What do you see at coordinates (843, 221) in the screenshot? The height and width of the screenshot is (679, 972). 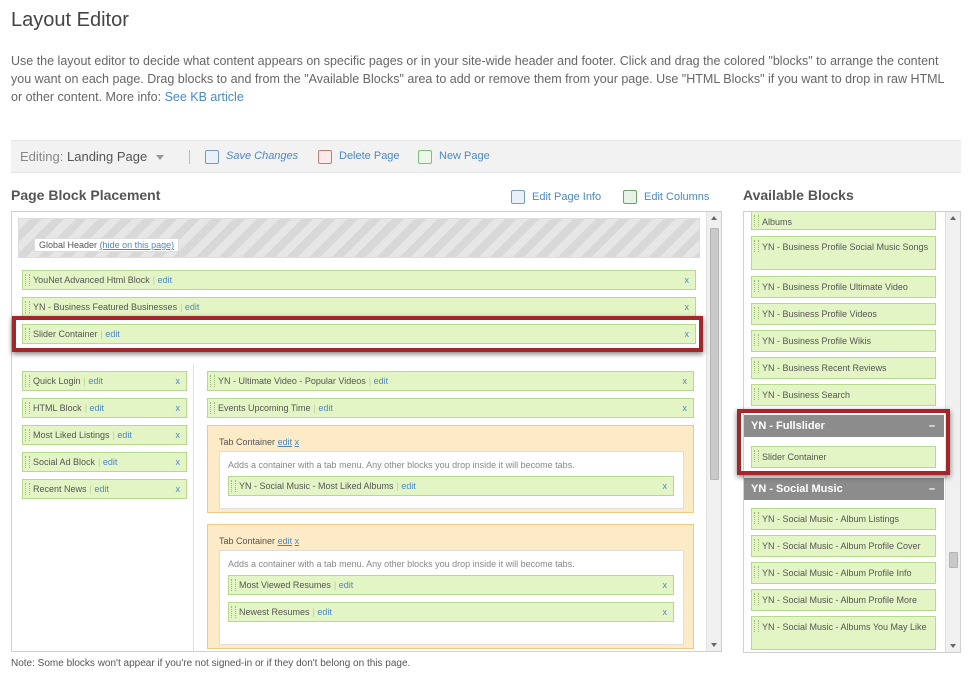 I see `available-block: Albums` at bounding box center [843, 221].